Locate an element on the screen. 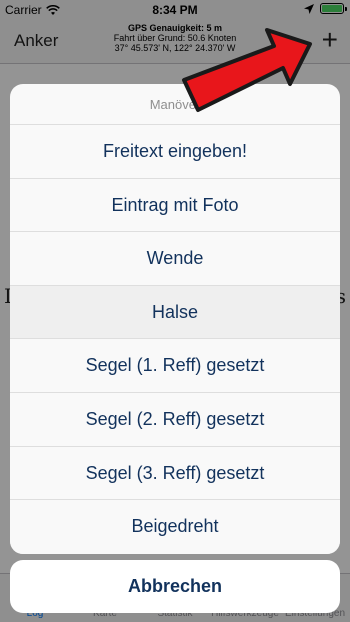  red-arrow-annotation is located at coordinates (247, 70).